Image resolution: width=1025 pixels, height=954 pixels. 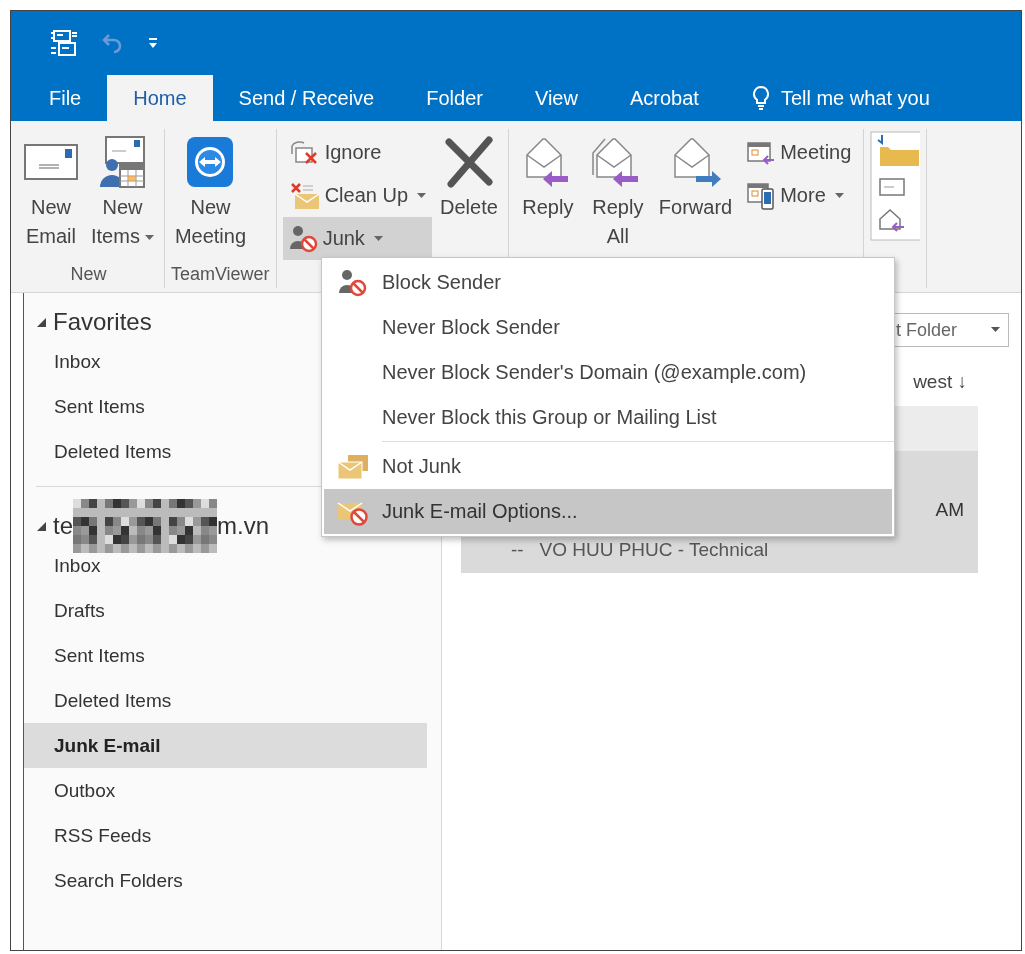 I want to click on section-title: m.vn, so click(x=243, y=526).